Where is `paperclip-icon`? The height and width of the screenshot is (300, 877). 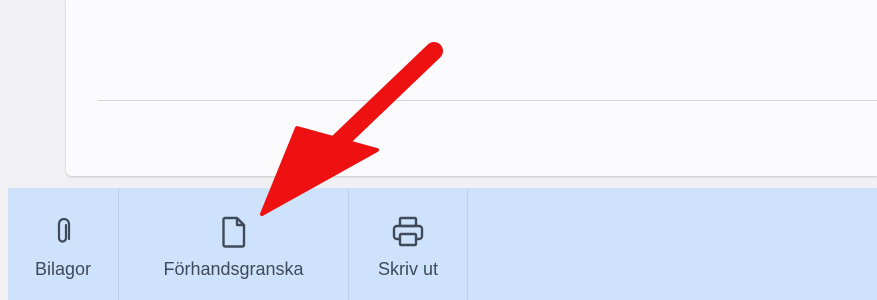 paperclip-icon is located at coordinates (63, 232).